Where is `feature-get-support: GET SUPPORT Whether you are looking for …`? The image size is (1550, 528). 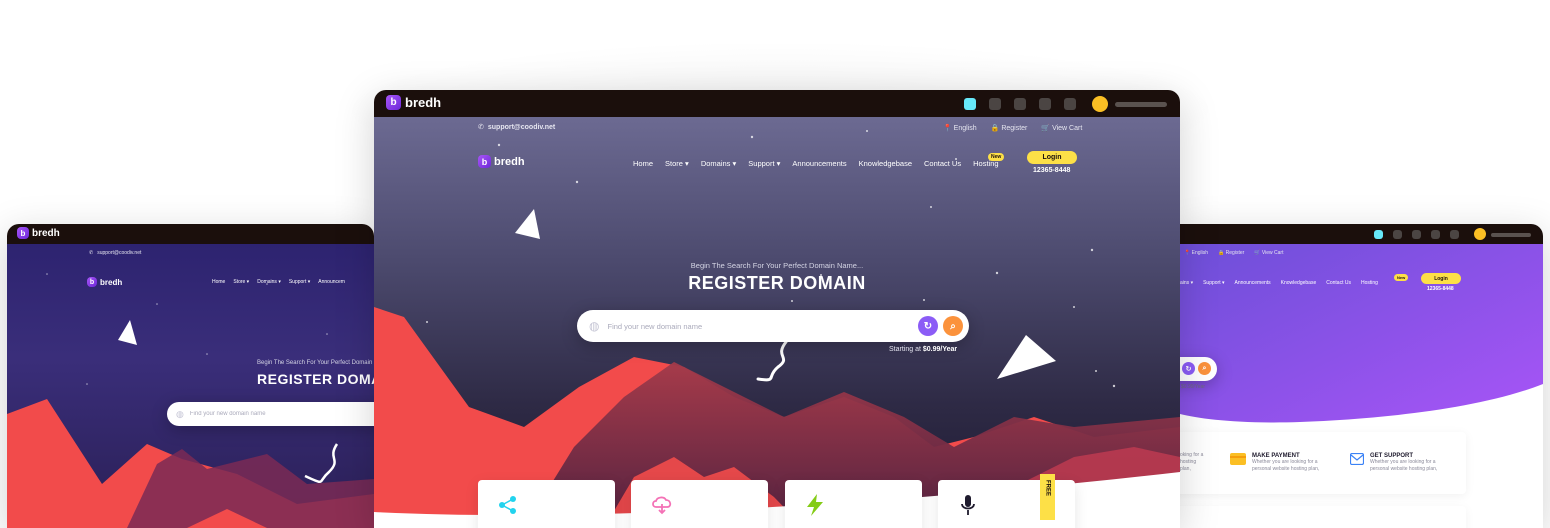
feature-get-support: GET SUPPORT Whether you are looking for … is located at coordinates (1399, 463).